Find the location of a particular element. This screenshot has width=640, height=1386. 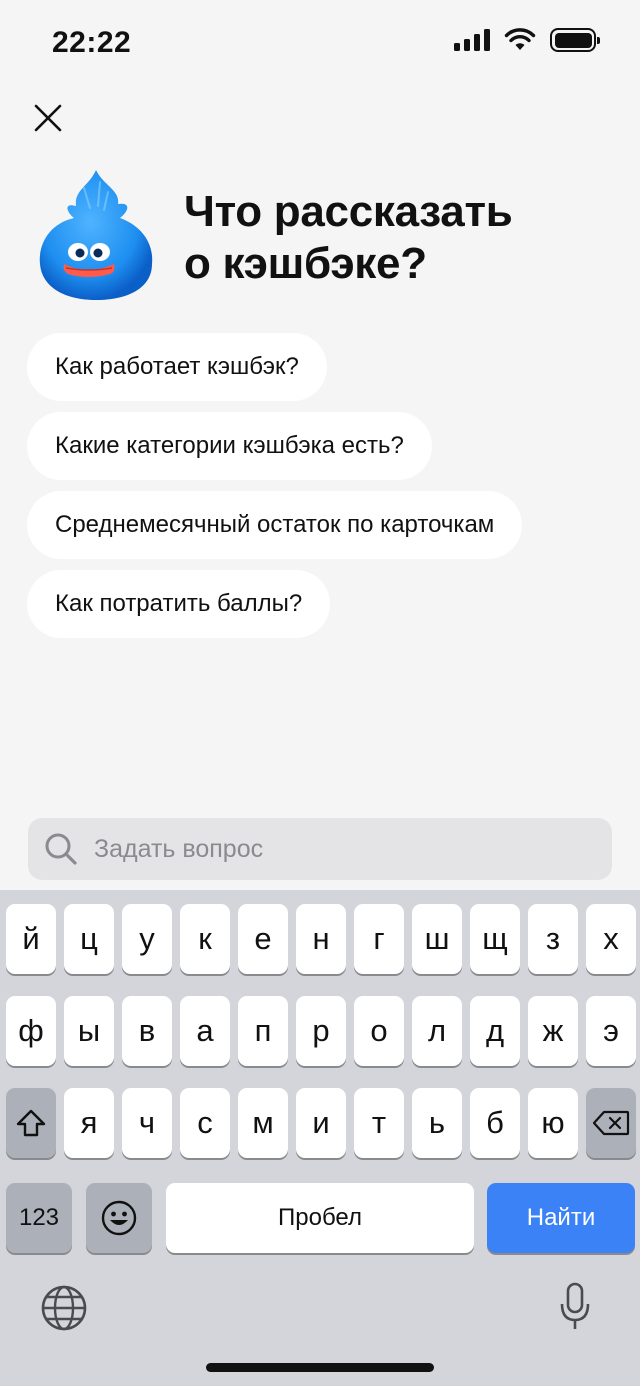

key-п: п is located at coordinates (263, 1031).